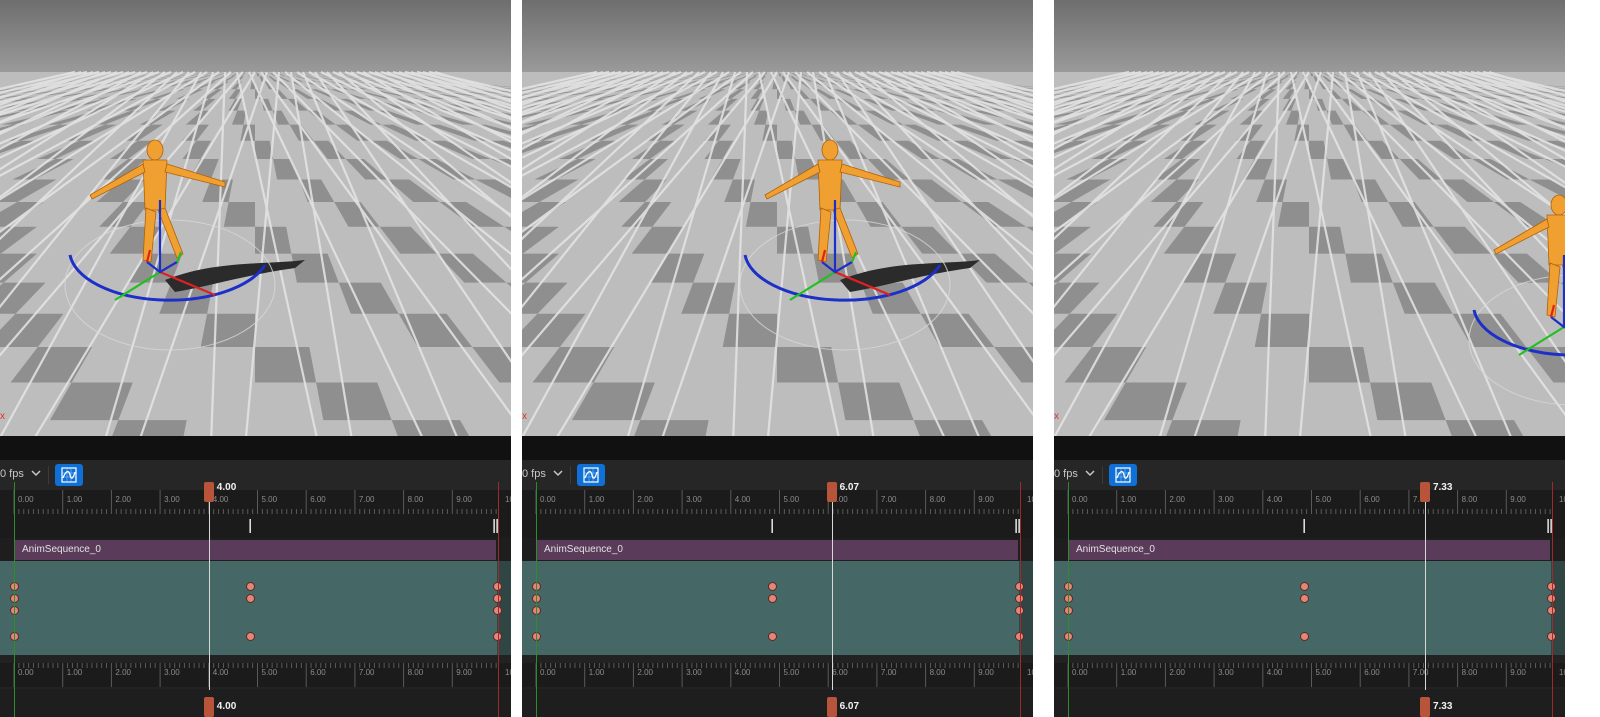  Describe the element at coordinates (1442, 706) in the screenshot. I see `playhead-time-bottom: 7.33` at that location.